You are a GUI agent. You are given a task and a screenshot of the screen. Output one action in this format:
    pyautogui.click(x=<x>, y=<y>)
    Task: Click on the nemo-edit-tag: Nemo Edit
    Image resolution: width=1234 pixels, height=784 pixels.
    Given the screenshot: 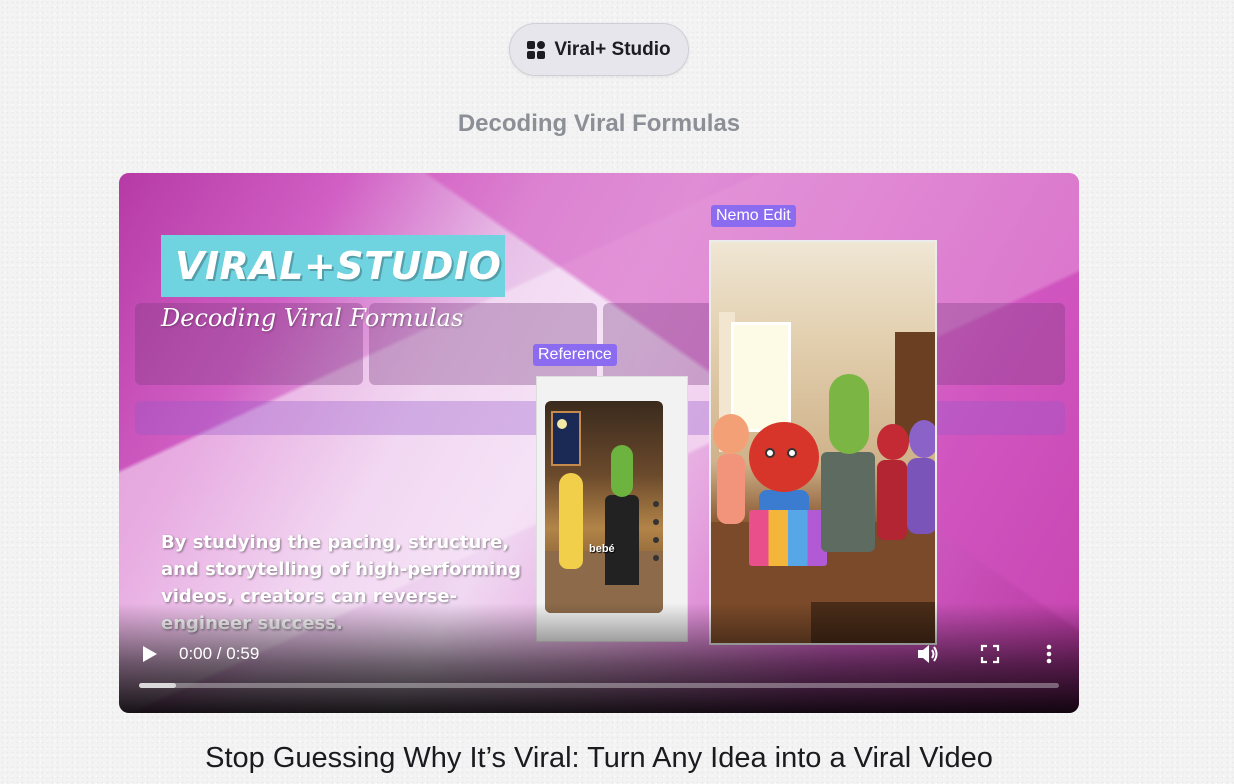 What is the action you would take?
    pyautogui.click(x=753, y=216)
    